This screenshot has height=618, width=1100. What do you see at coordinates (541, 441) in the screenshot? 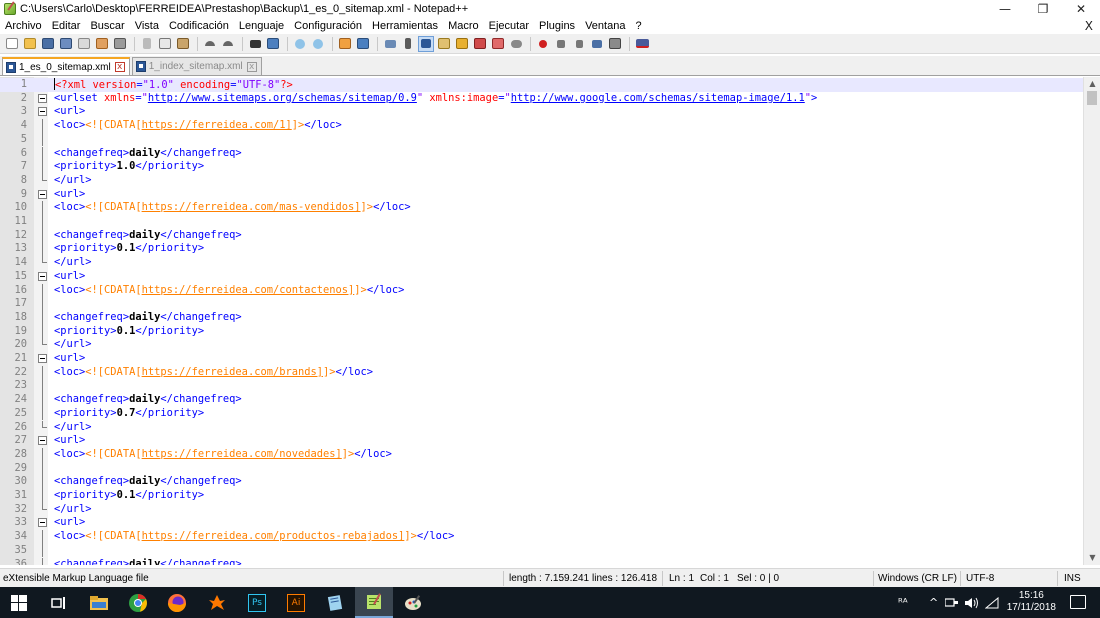
I see `editor-line: 27 <url>` at bounding box center [541, 441].